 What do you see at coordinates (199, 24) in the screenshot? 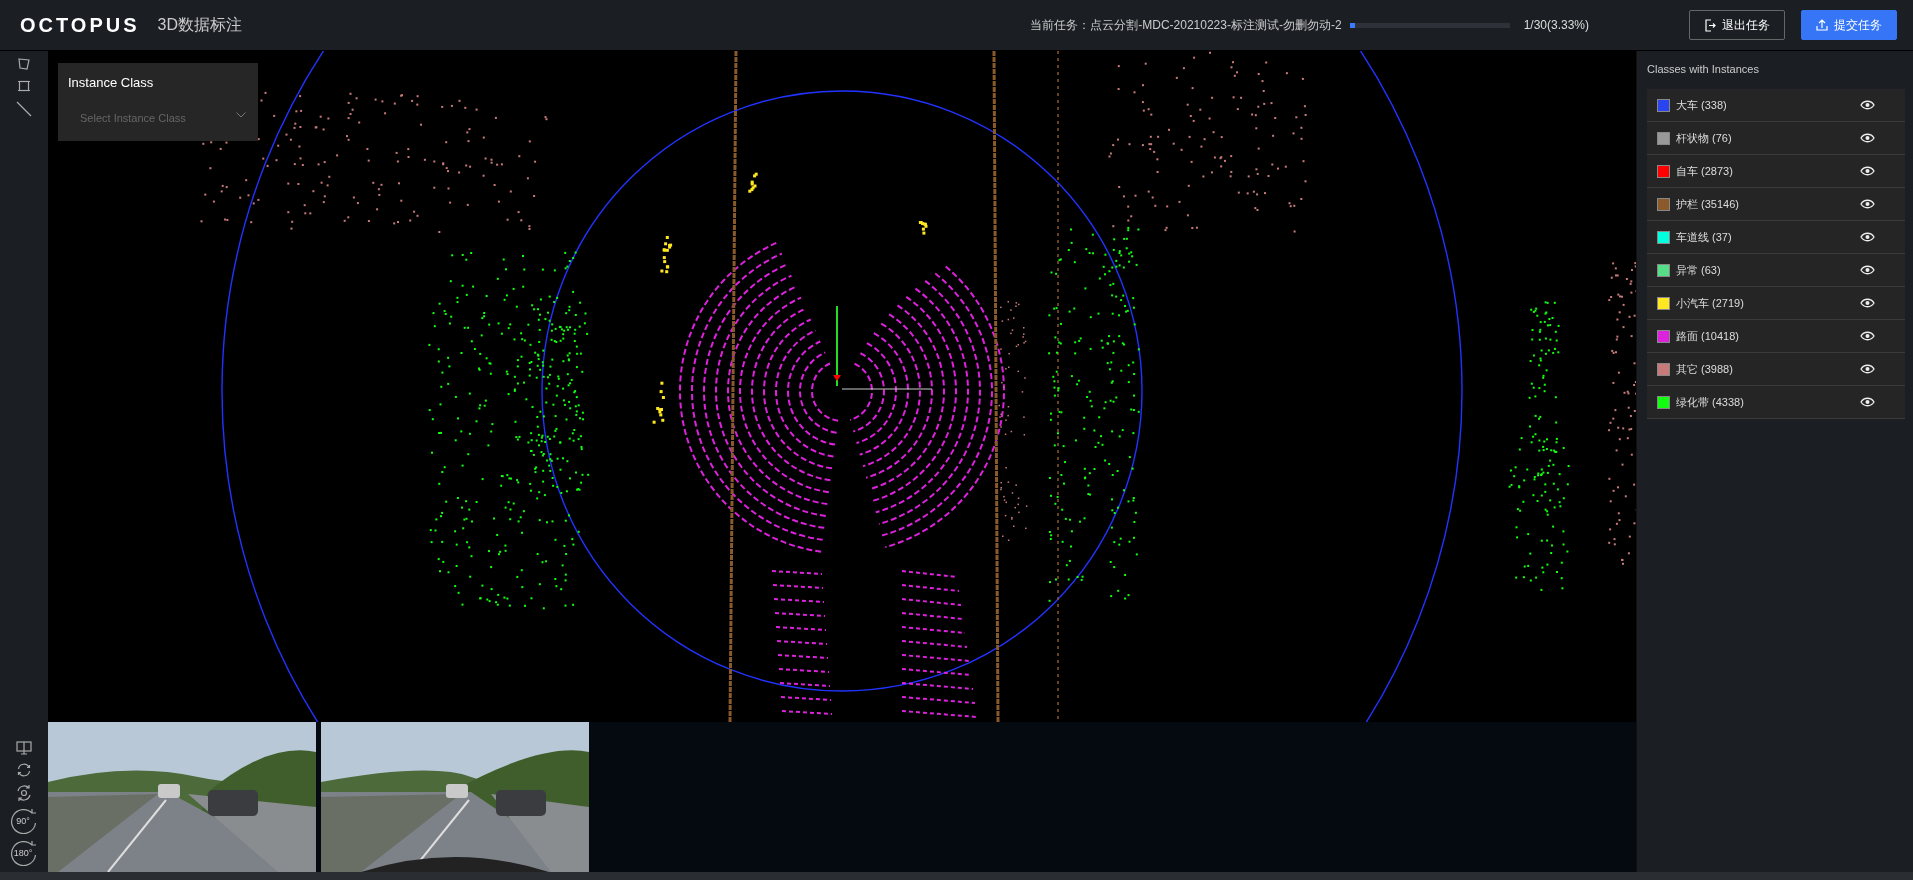
I see `app-title: 3D数据标注` at bounding box center [199, 24].